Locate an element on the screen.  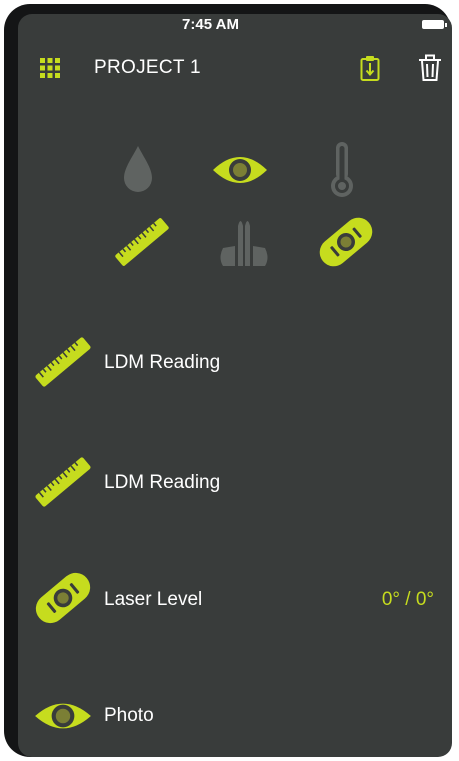
entry-label: Photo is located at coordinates (129, 715).